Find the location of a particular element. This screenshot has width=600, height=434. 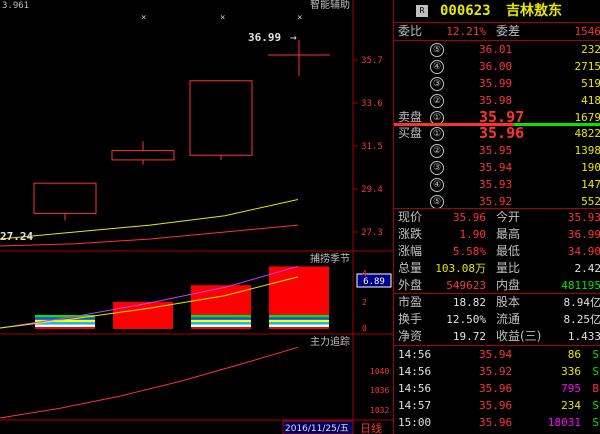

fund-value: 8.25亿 is located at coordinates (581, 319).